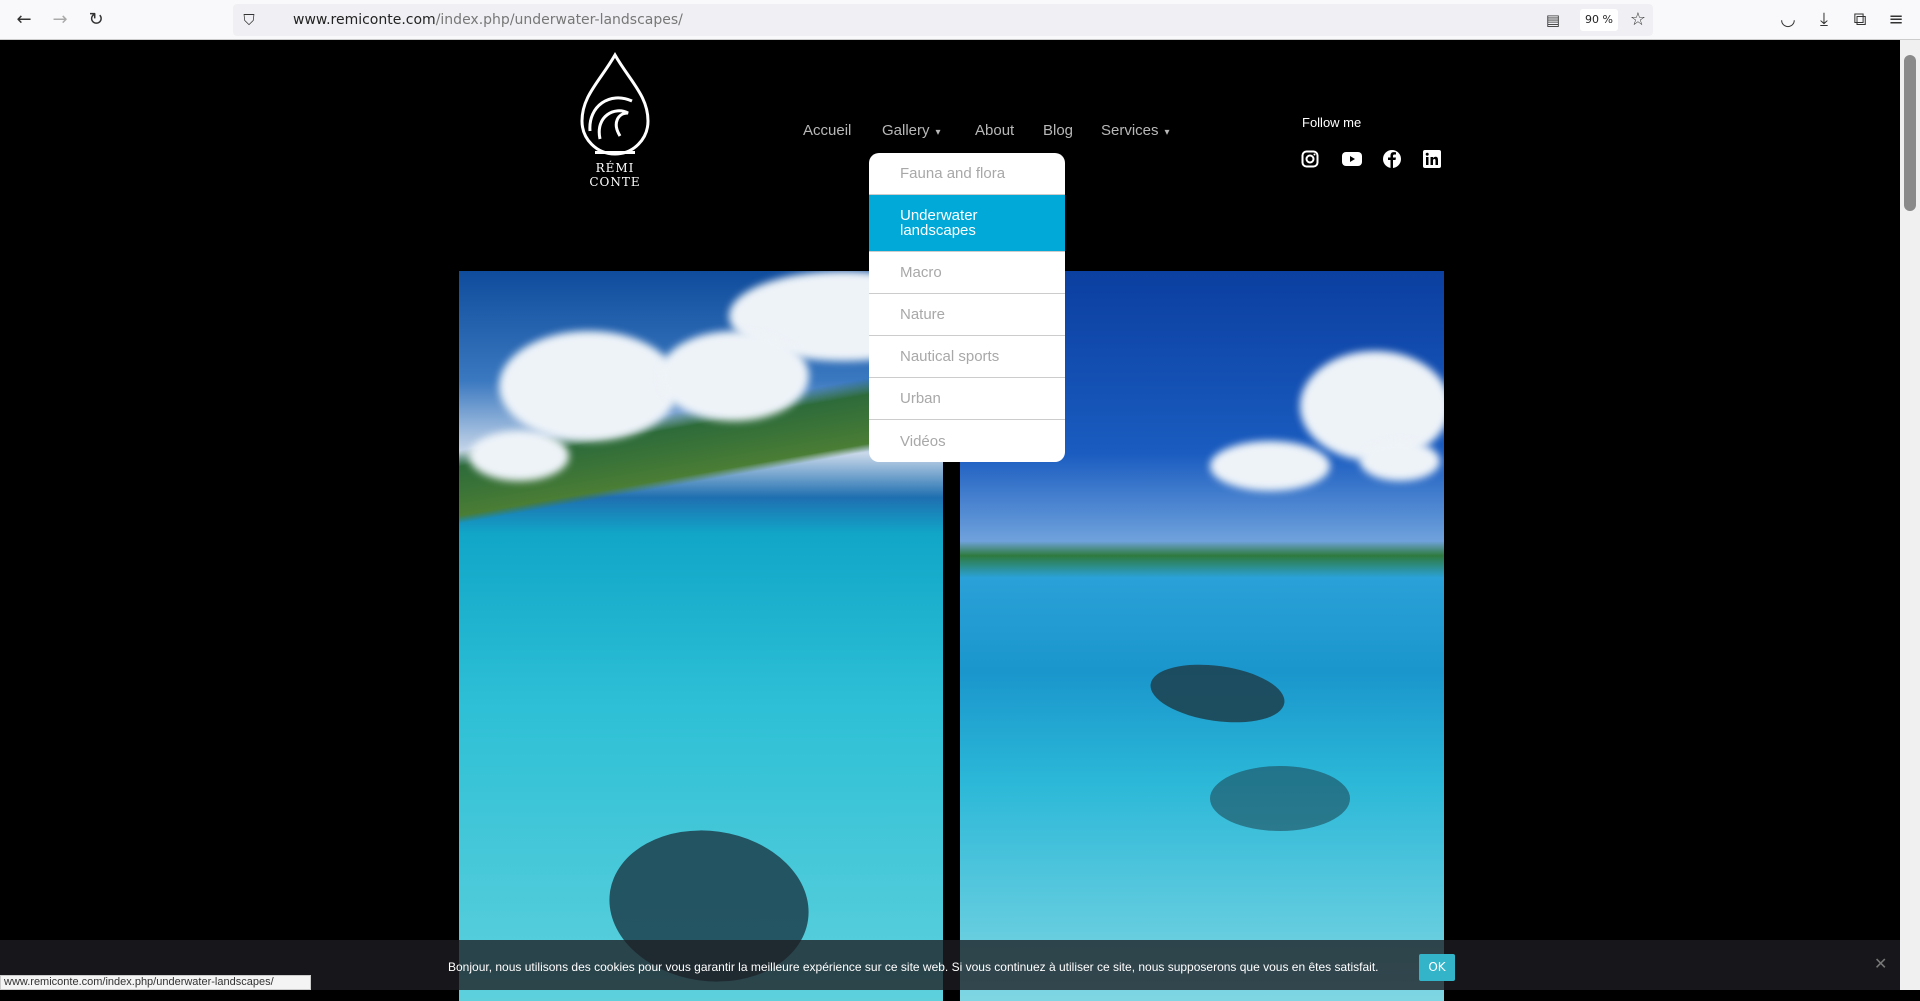  I want to click on menu-item-fauna-and-flora: Fauna and flora, so click(967, 174).